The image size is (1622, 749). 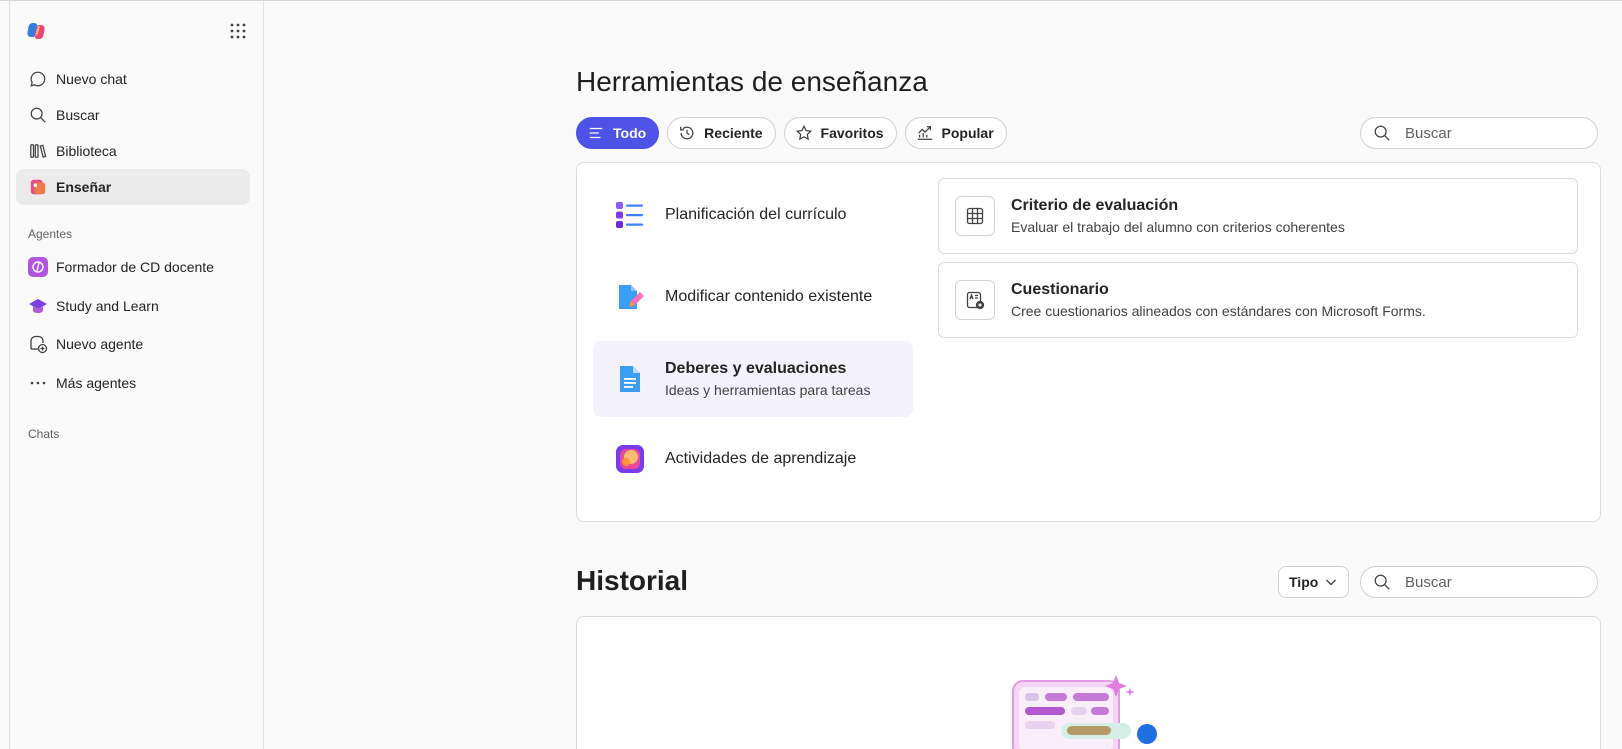 I want to click on library-icon, so click(x=38, y=151).